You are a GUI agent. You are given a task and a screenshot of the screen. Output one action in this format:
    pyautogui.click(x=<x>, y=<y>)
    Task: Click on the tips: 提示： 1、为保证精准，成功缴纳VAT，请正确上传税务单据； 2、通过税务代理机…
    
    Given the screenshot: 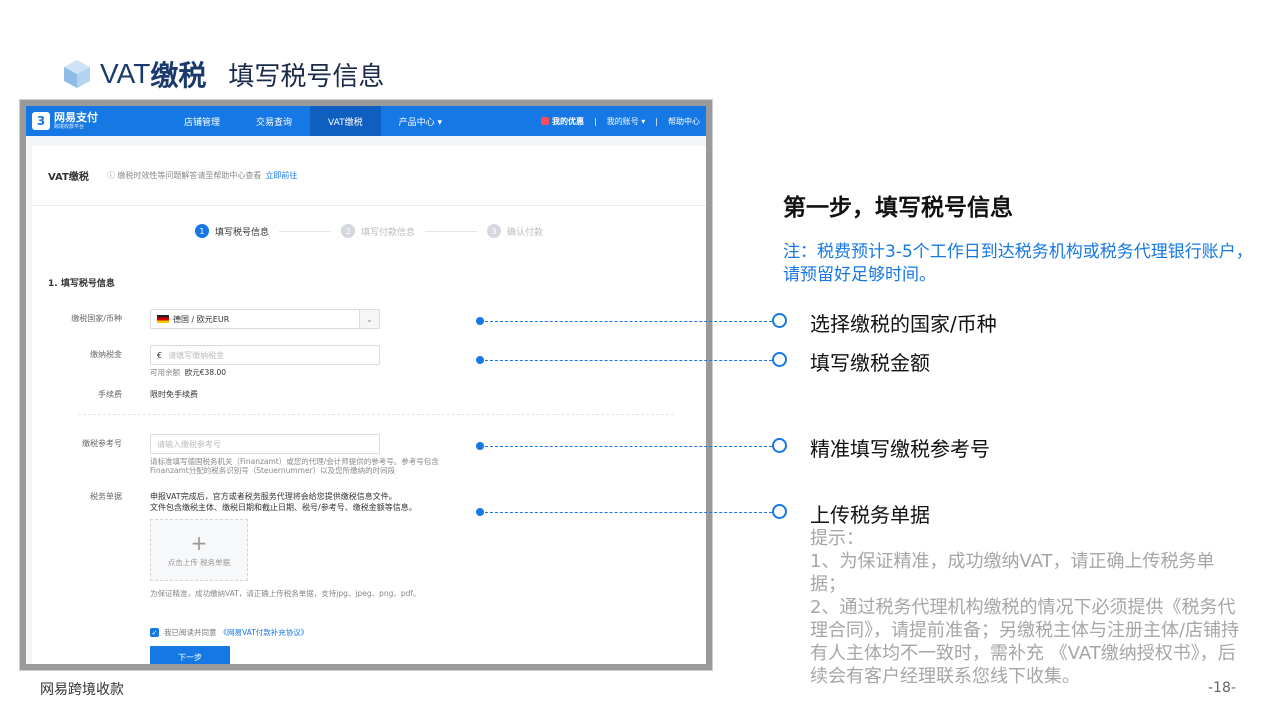 What is the action you would take?
    pyautogui.click(x=1030, y=607)
    